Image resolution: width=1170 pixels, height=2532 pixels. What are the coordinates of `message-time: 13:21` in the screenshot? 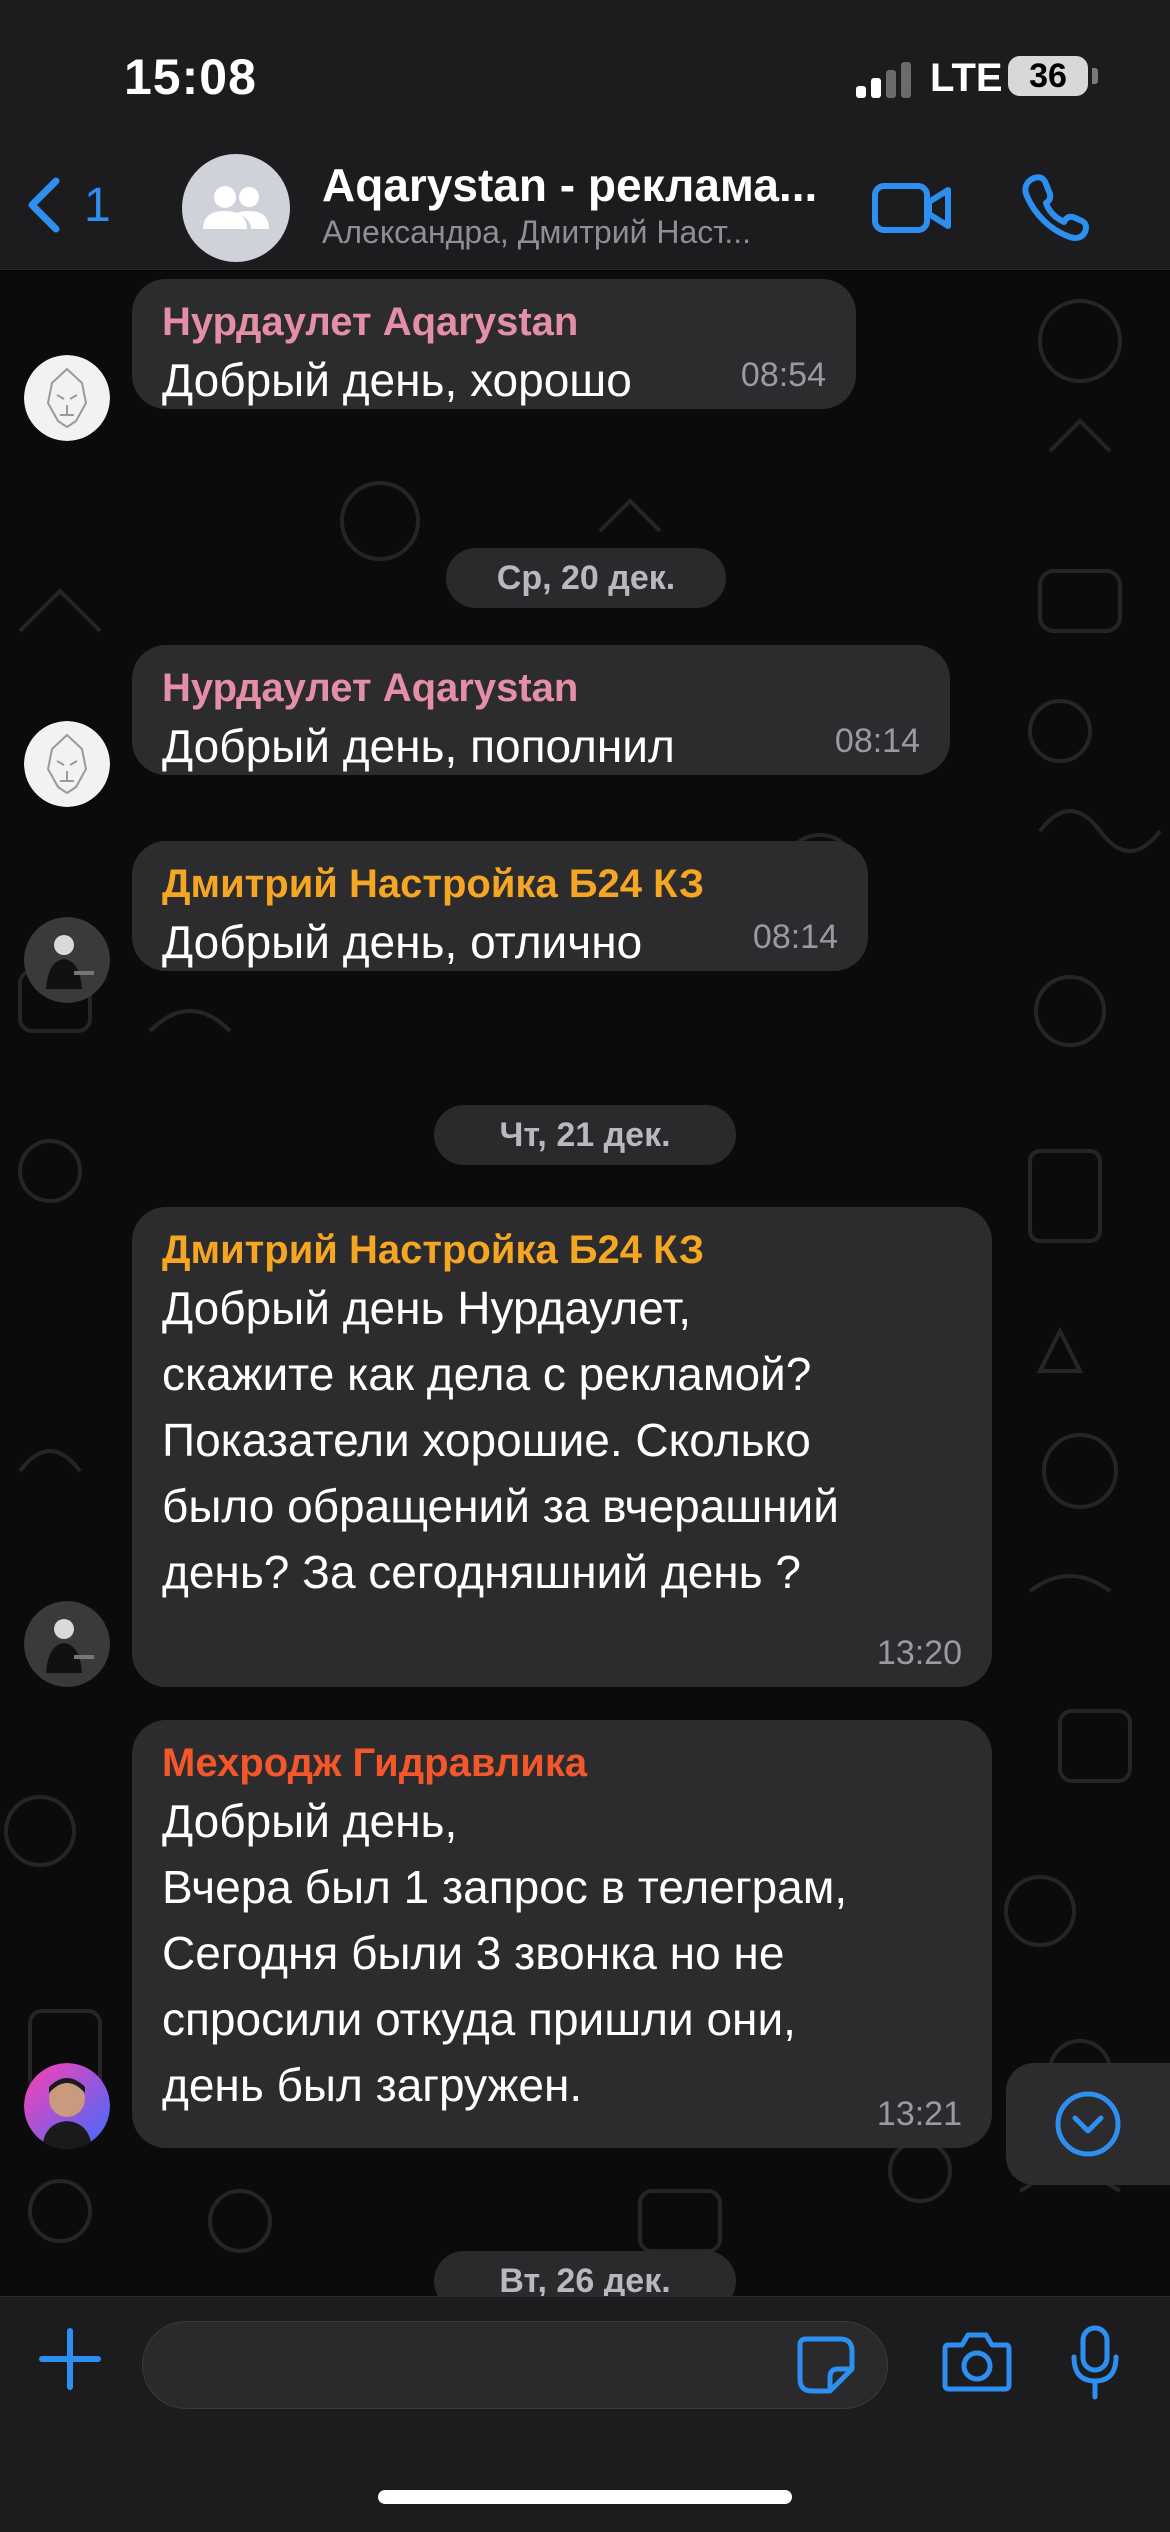 It's located at (919, 2114).